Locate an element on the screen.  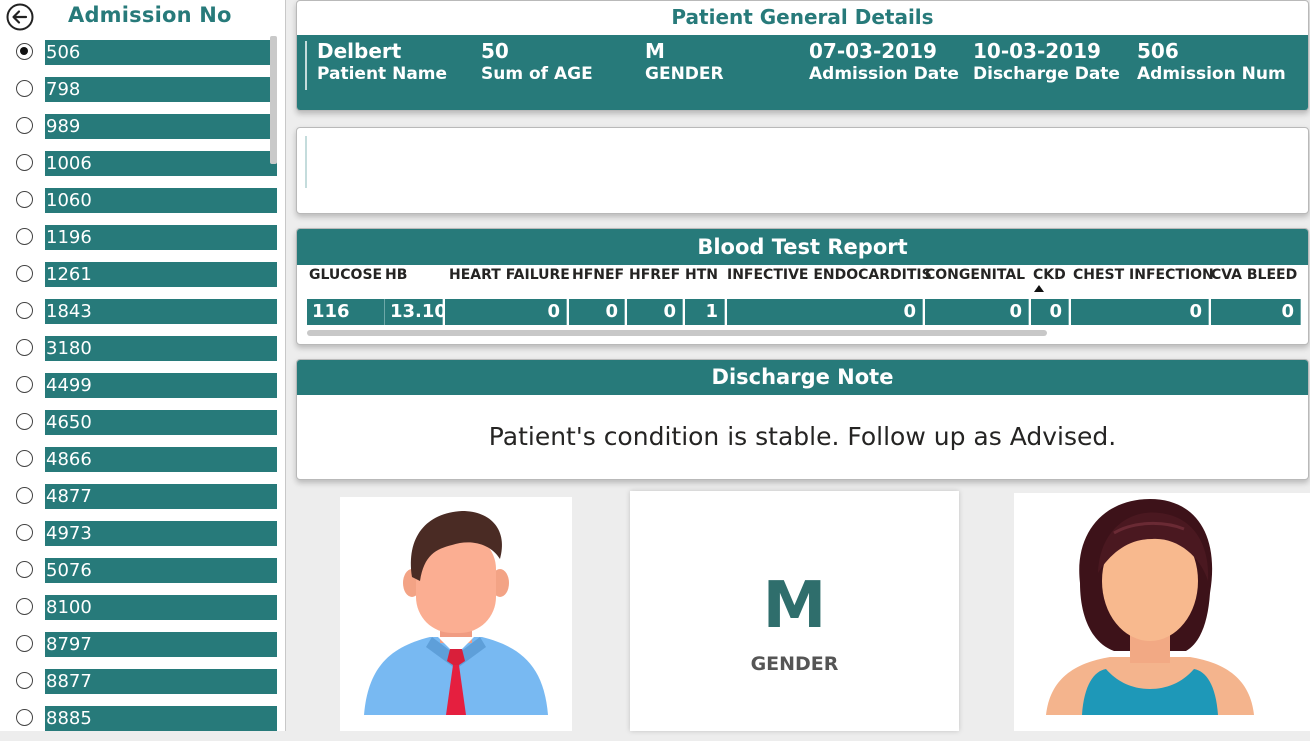
slicer-item: 8885 is located at coordinates (142, 722).